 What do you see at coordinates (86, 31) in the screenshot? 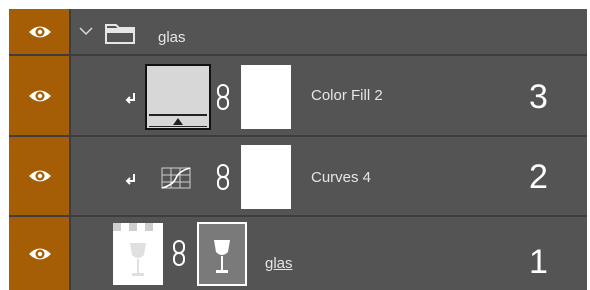
I see `chevron-down-icon` at bounding box center [86, 31].